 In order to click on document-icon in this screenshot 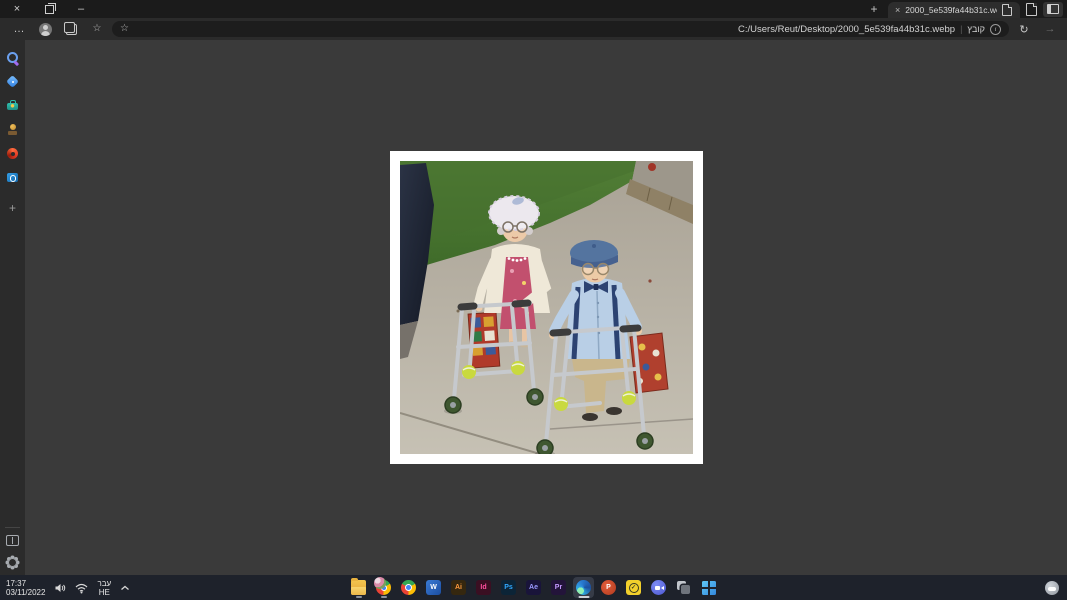, I will do `click(1031, 9)`.